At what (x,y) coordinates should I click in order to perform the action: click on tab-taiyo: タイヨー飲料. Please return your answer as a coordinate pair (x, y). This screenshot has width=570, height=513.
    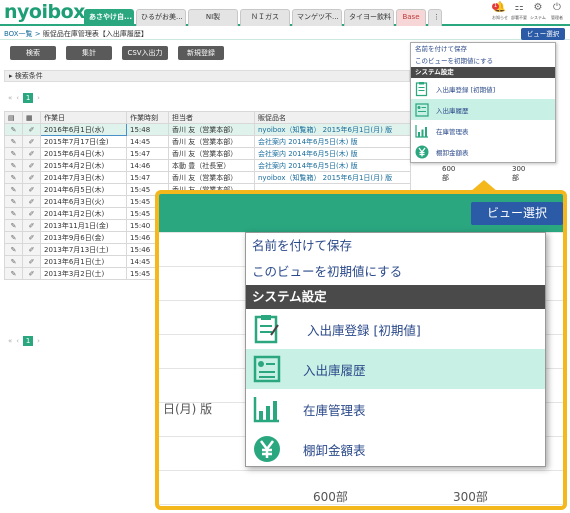
    Looking at the image, I should click on (369, 17).